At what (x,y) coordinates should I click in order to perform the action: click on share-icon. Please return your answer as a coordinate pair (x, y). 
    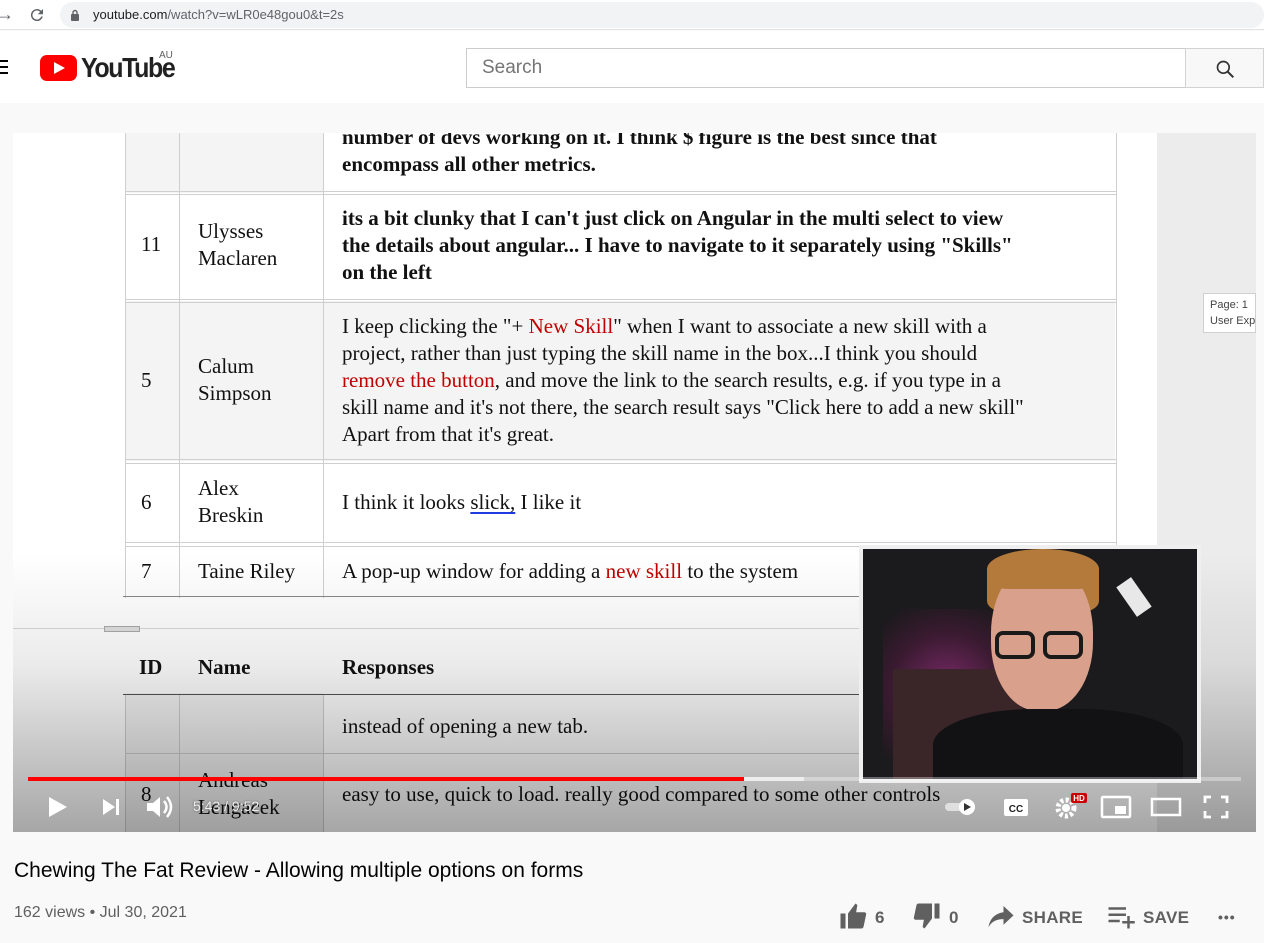
    Looking at the image, I should click on (1001, 917).